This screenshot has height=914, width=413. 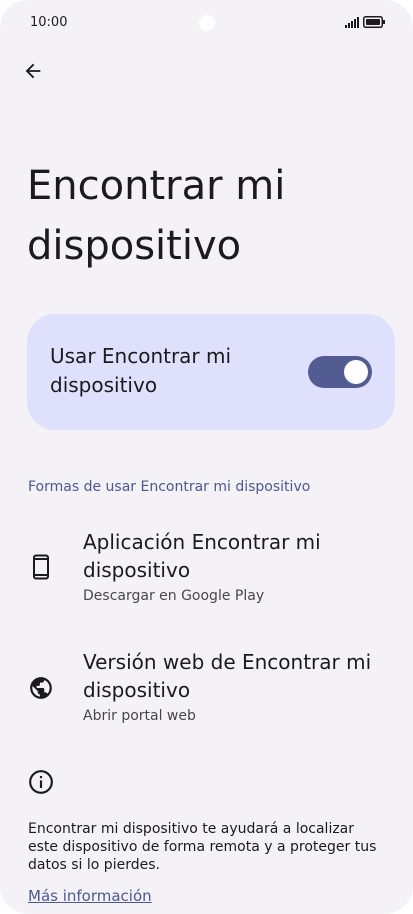 I want to click on more-info-link: Más información, so click(x=90, y=896).